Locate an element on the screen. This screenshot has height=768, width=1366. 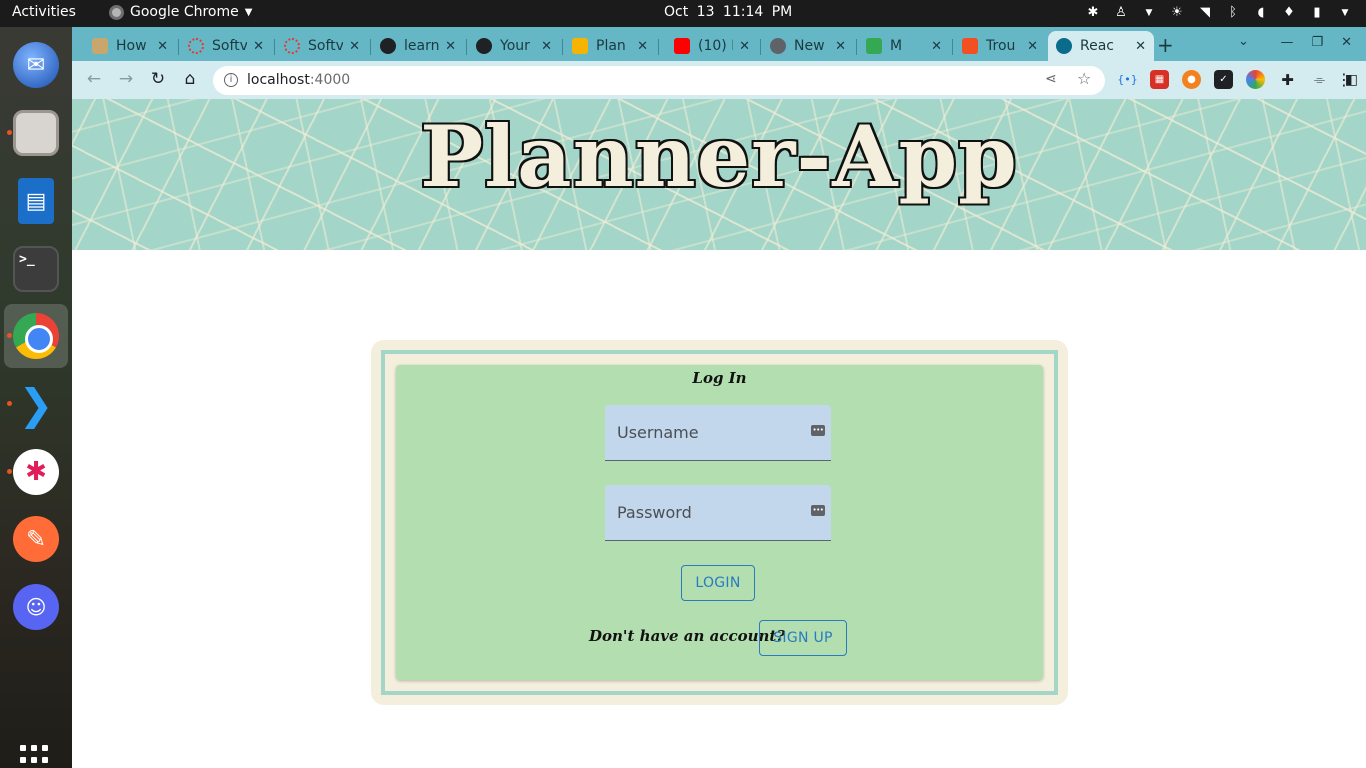
dock-item-chrome is located at coordinates (36, 336).